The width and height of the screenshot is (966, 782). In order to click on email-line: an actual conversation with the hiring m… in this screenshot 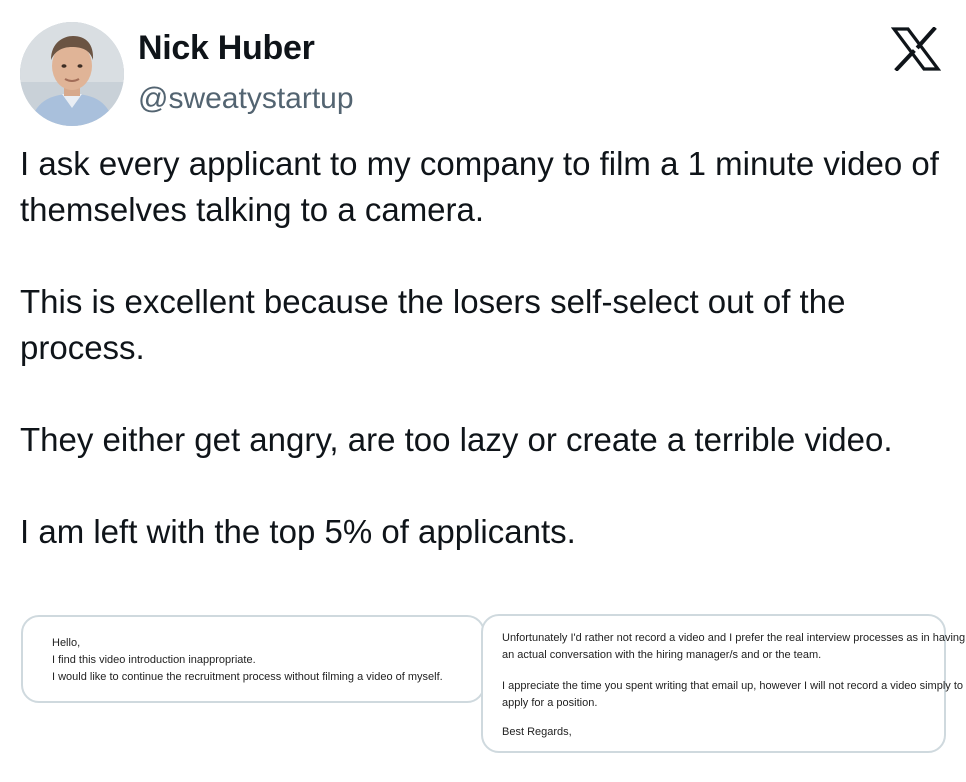, I will do `click(662, 655)`.